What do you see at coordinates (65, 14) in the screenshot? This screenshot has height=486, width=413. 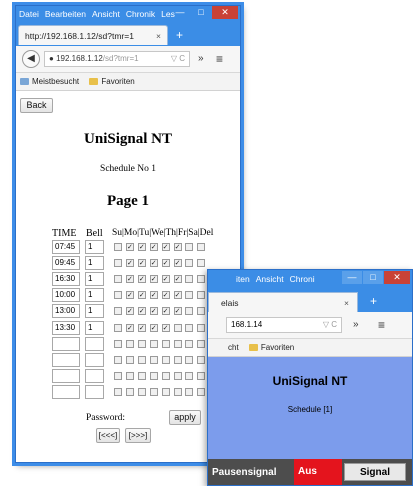 I see `menu-bearbeiten: Bearbeiten` at bounding box center [65, 14].